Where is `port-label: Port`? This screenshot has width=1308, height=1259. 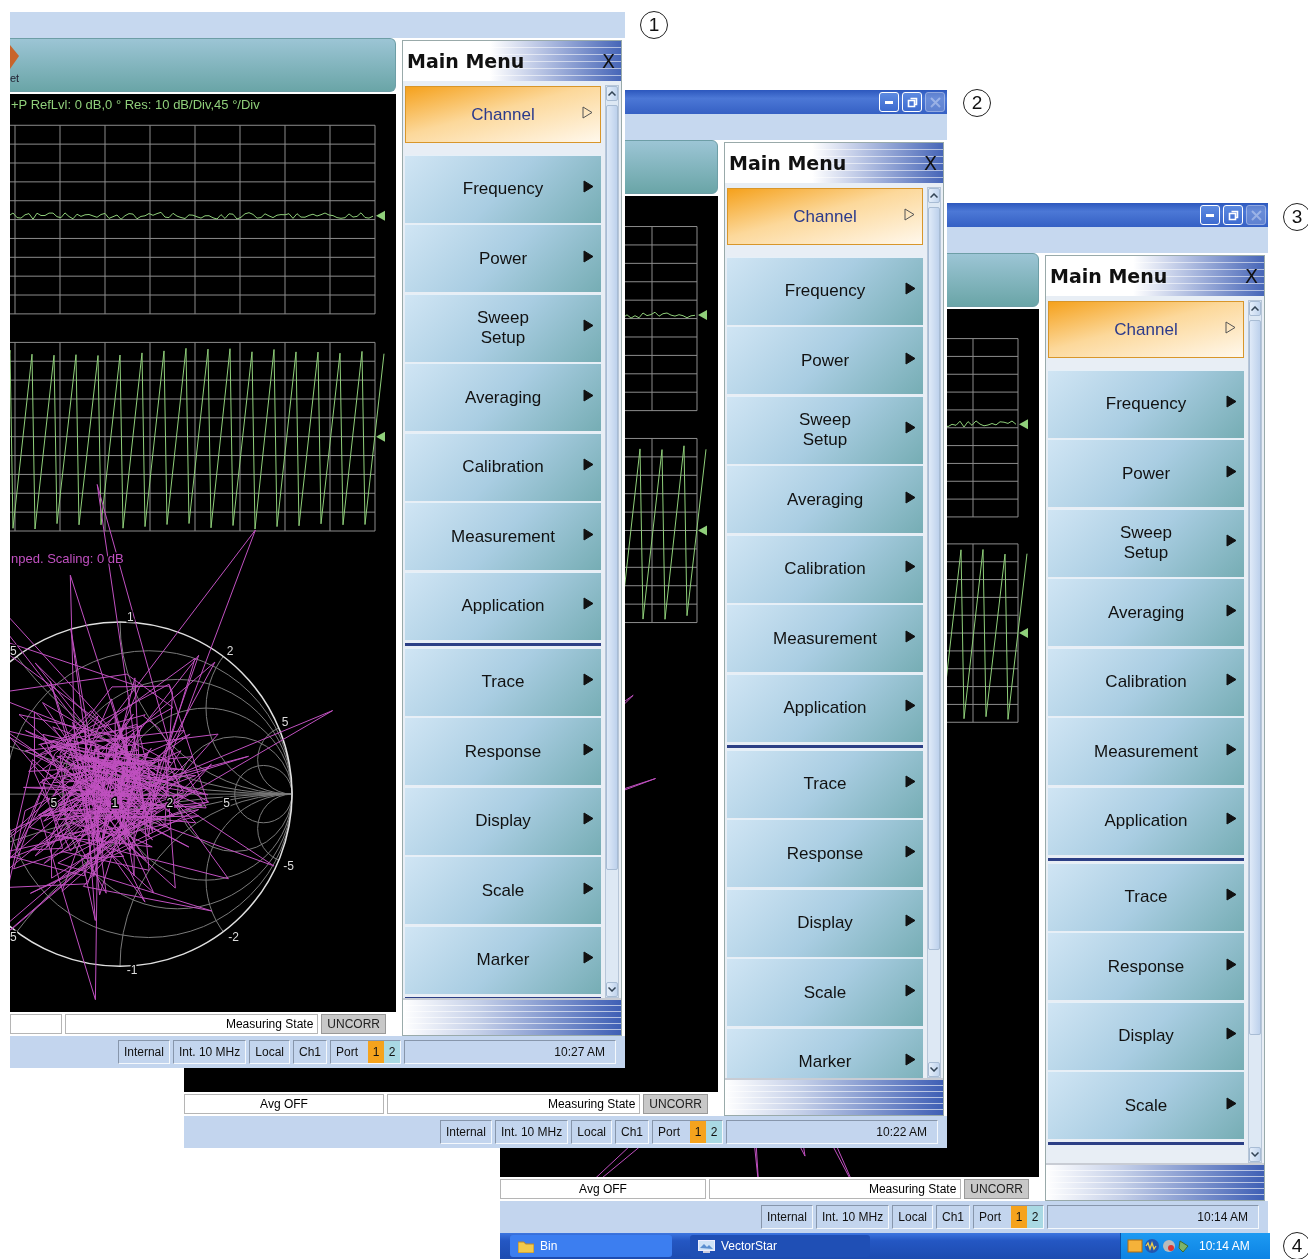
port-label: Port is located at coordinates (347, 1052).